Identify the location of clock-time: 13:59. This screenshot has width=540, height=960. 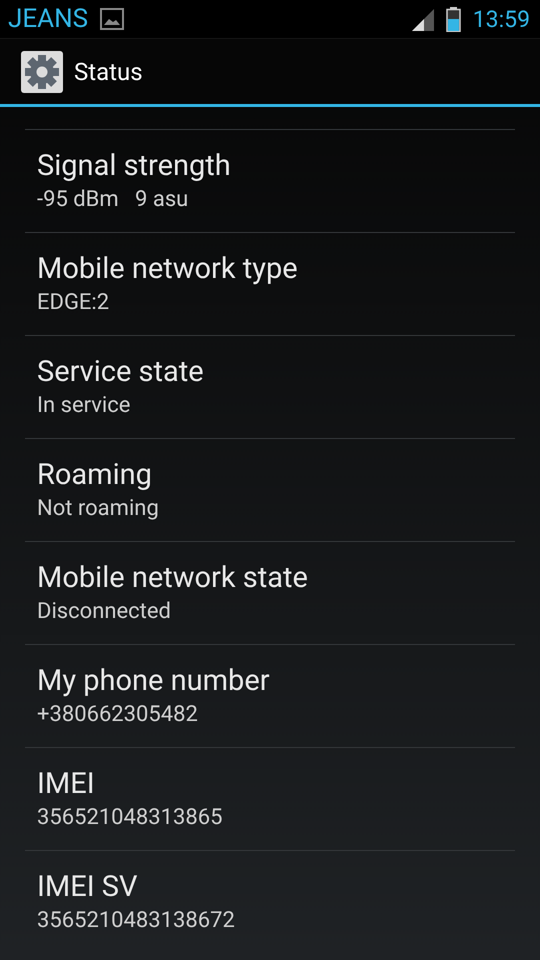
(501, 19).